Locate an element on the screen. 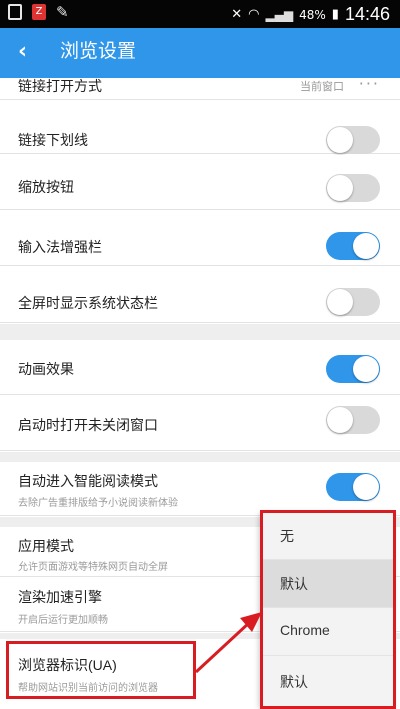 The image size is (400, 709). annotation-arrow is located at coordinates (228, 643).